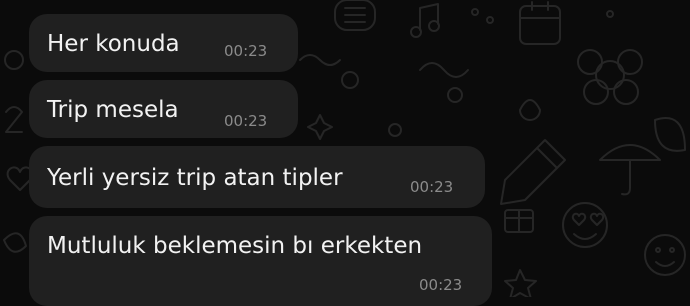 The height and width of the screenshot is (306, 690). I want to click on message-text: Trip mesela, so click(113, 110).